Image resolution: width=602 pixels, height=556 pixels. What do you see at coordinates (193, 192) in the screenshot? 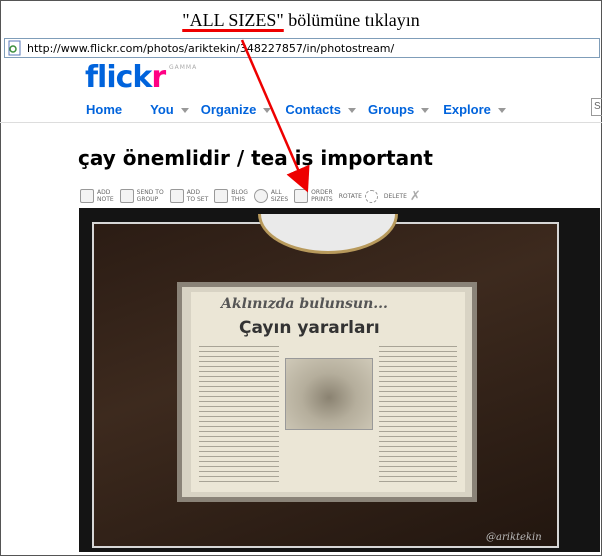
I see `add-to-set-label-1: ADD` at bounding box center [193, 192].